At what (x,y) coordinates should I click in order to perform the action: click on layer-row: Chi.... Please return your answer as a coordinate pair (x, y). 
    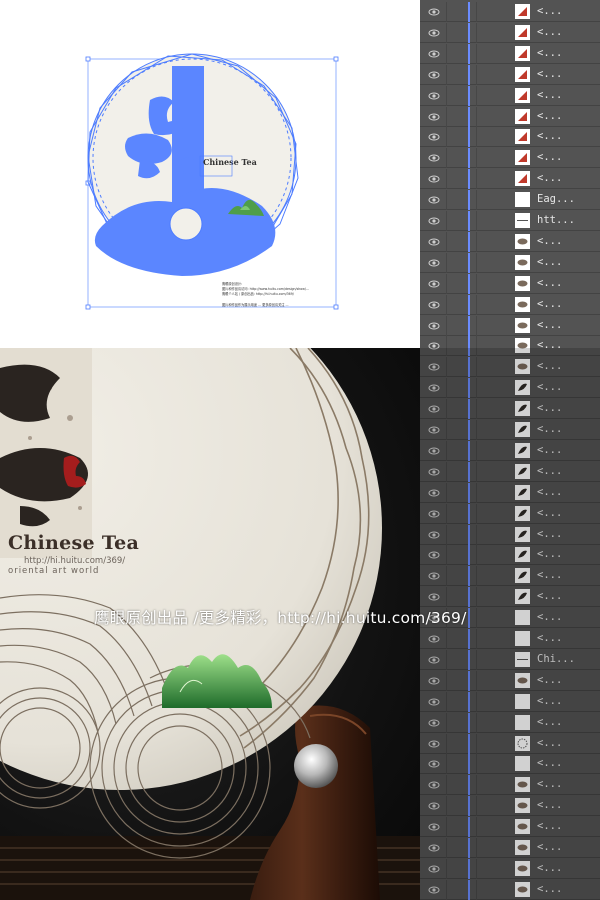
    Looking at the image, I should click on (510, 660).